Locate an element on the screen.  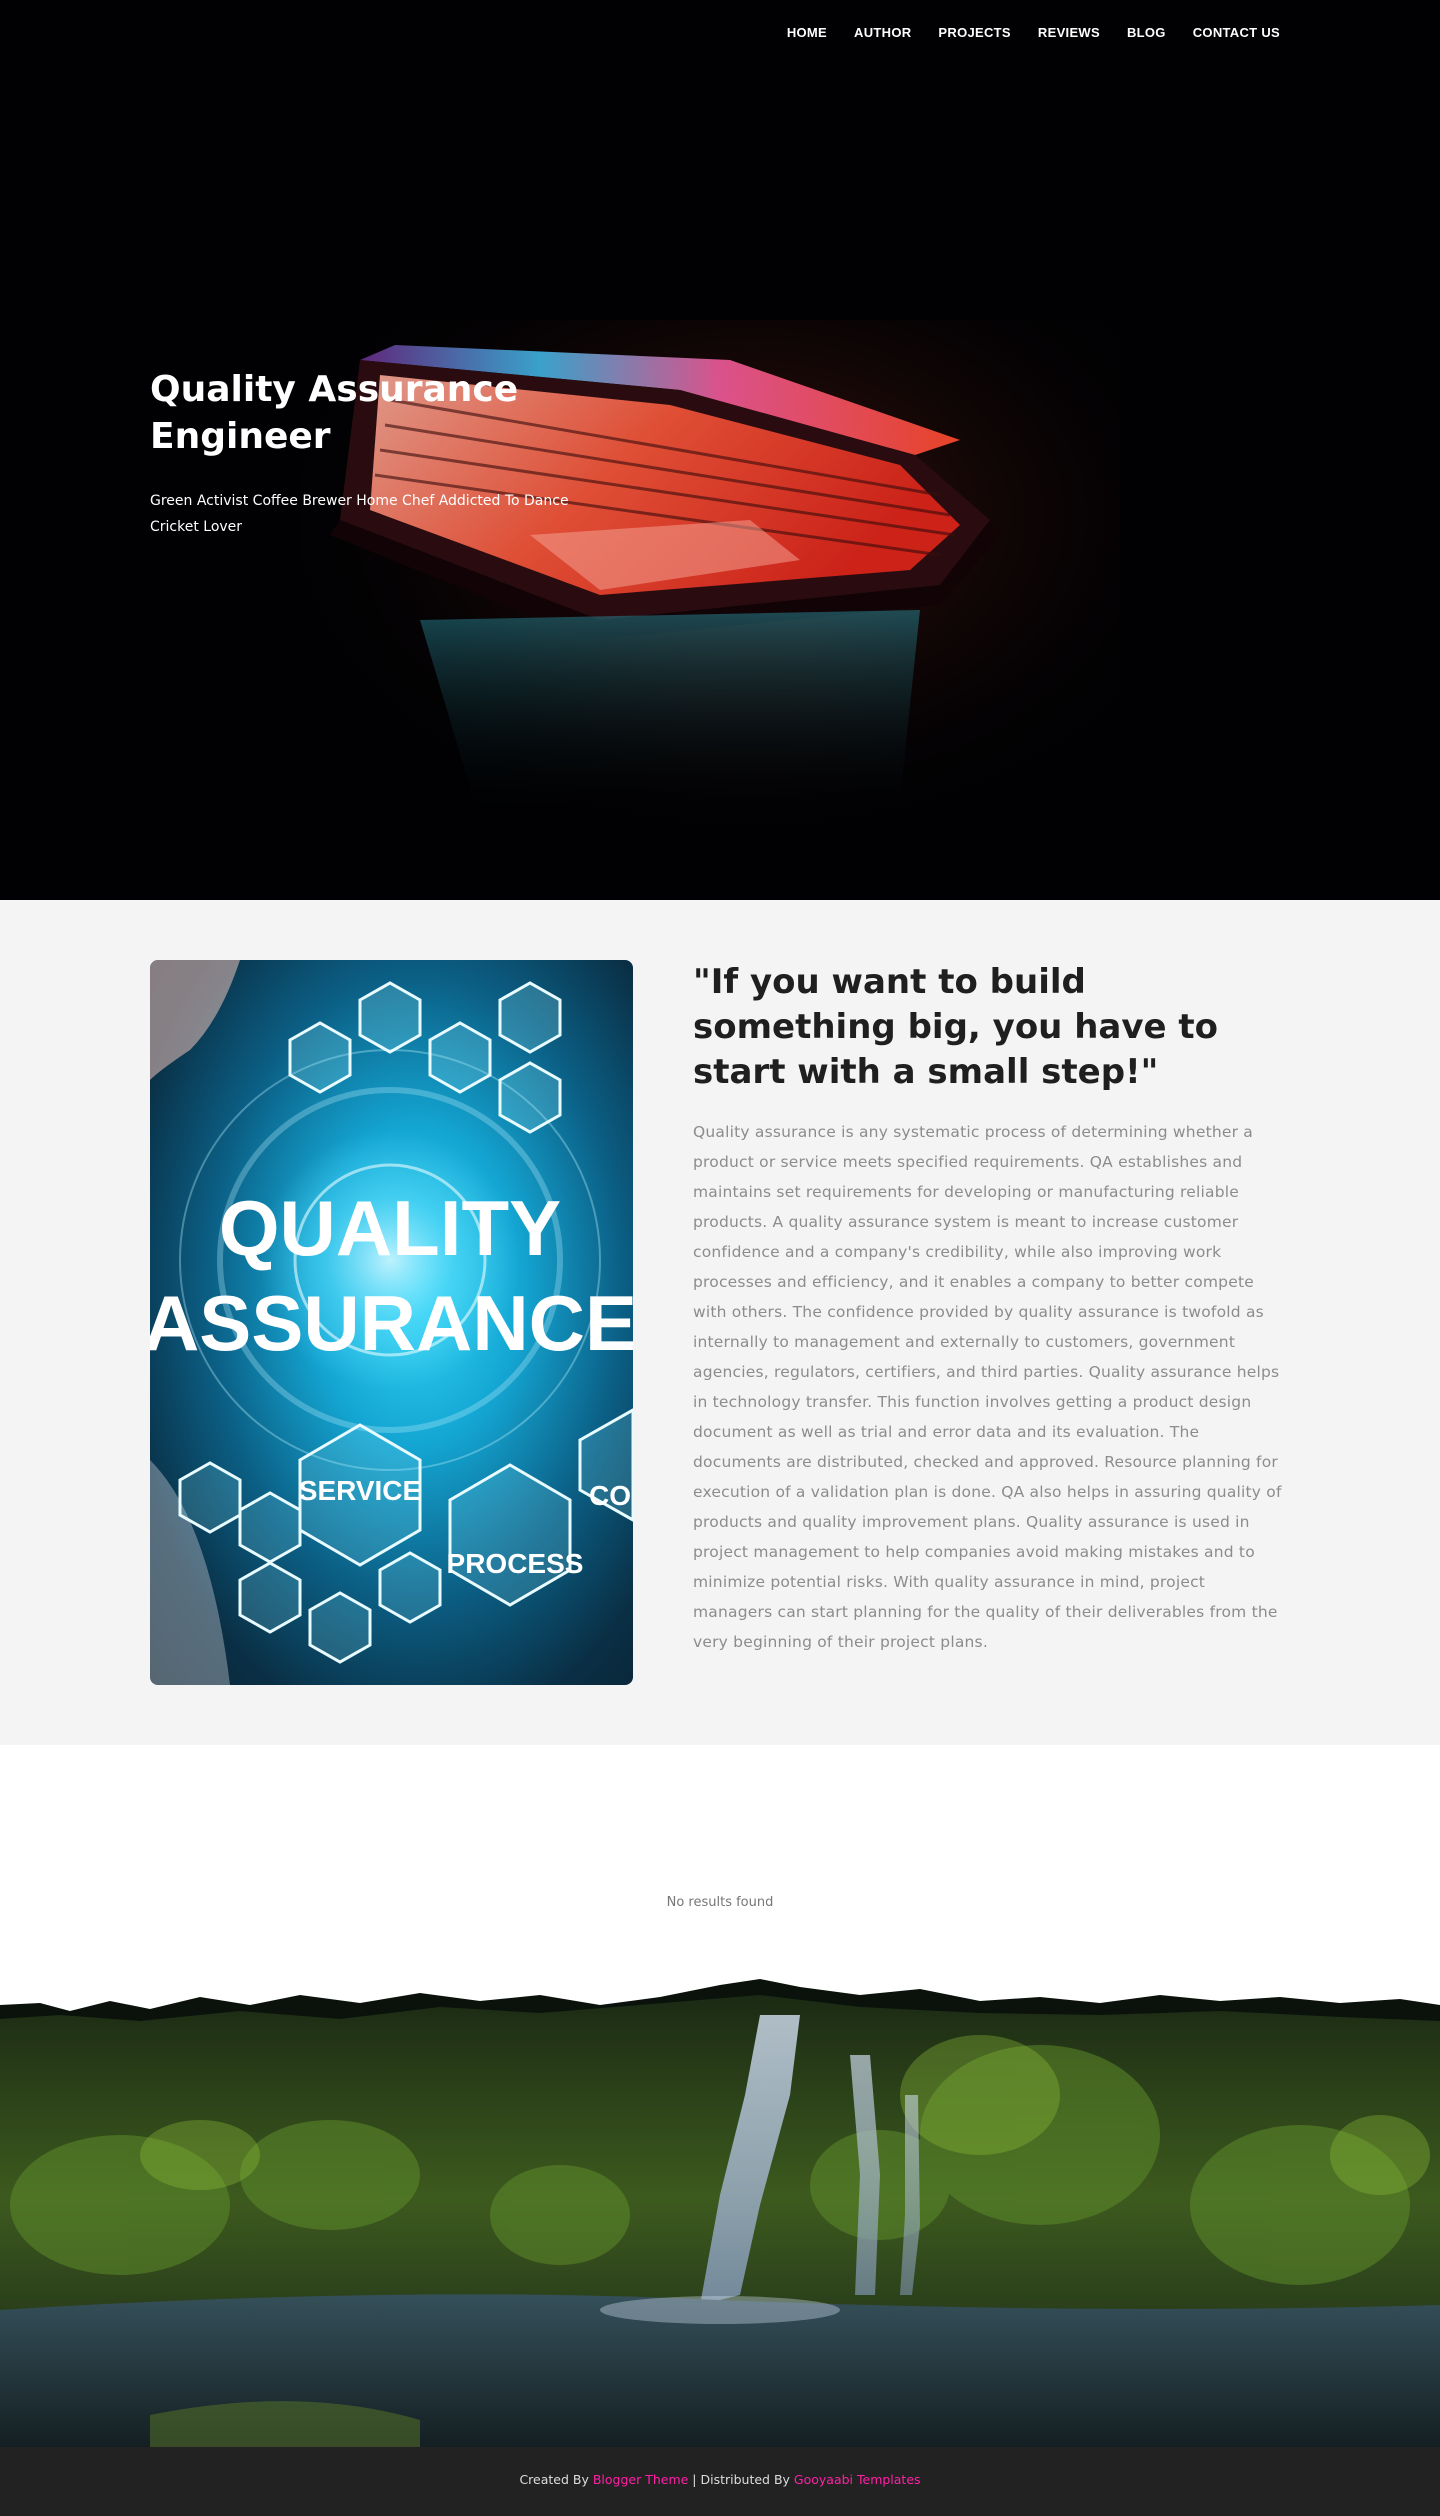
image-word-co: CO is located at coordinates (610, 1495).